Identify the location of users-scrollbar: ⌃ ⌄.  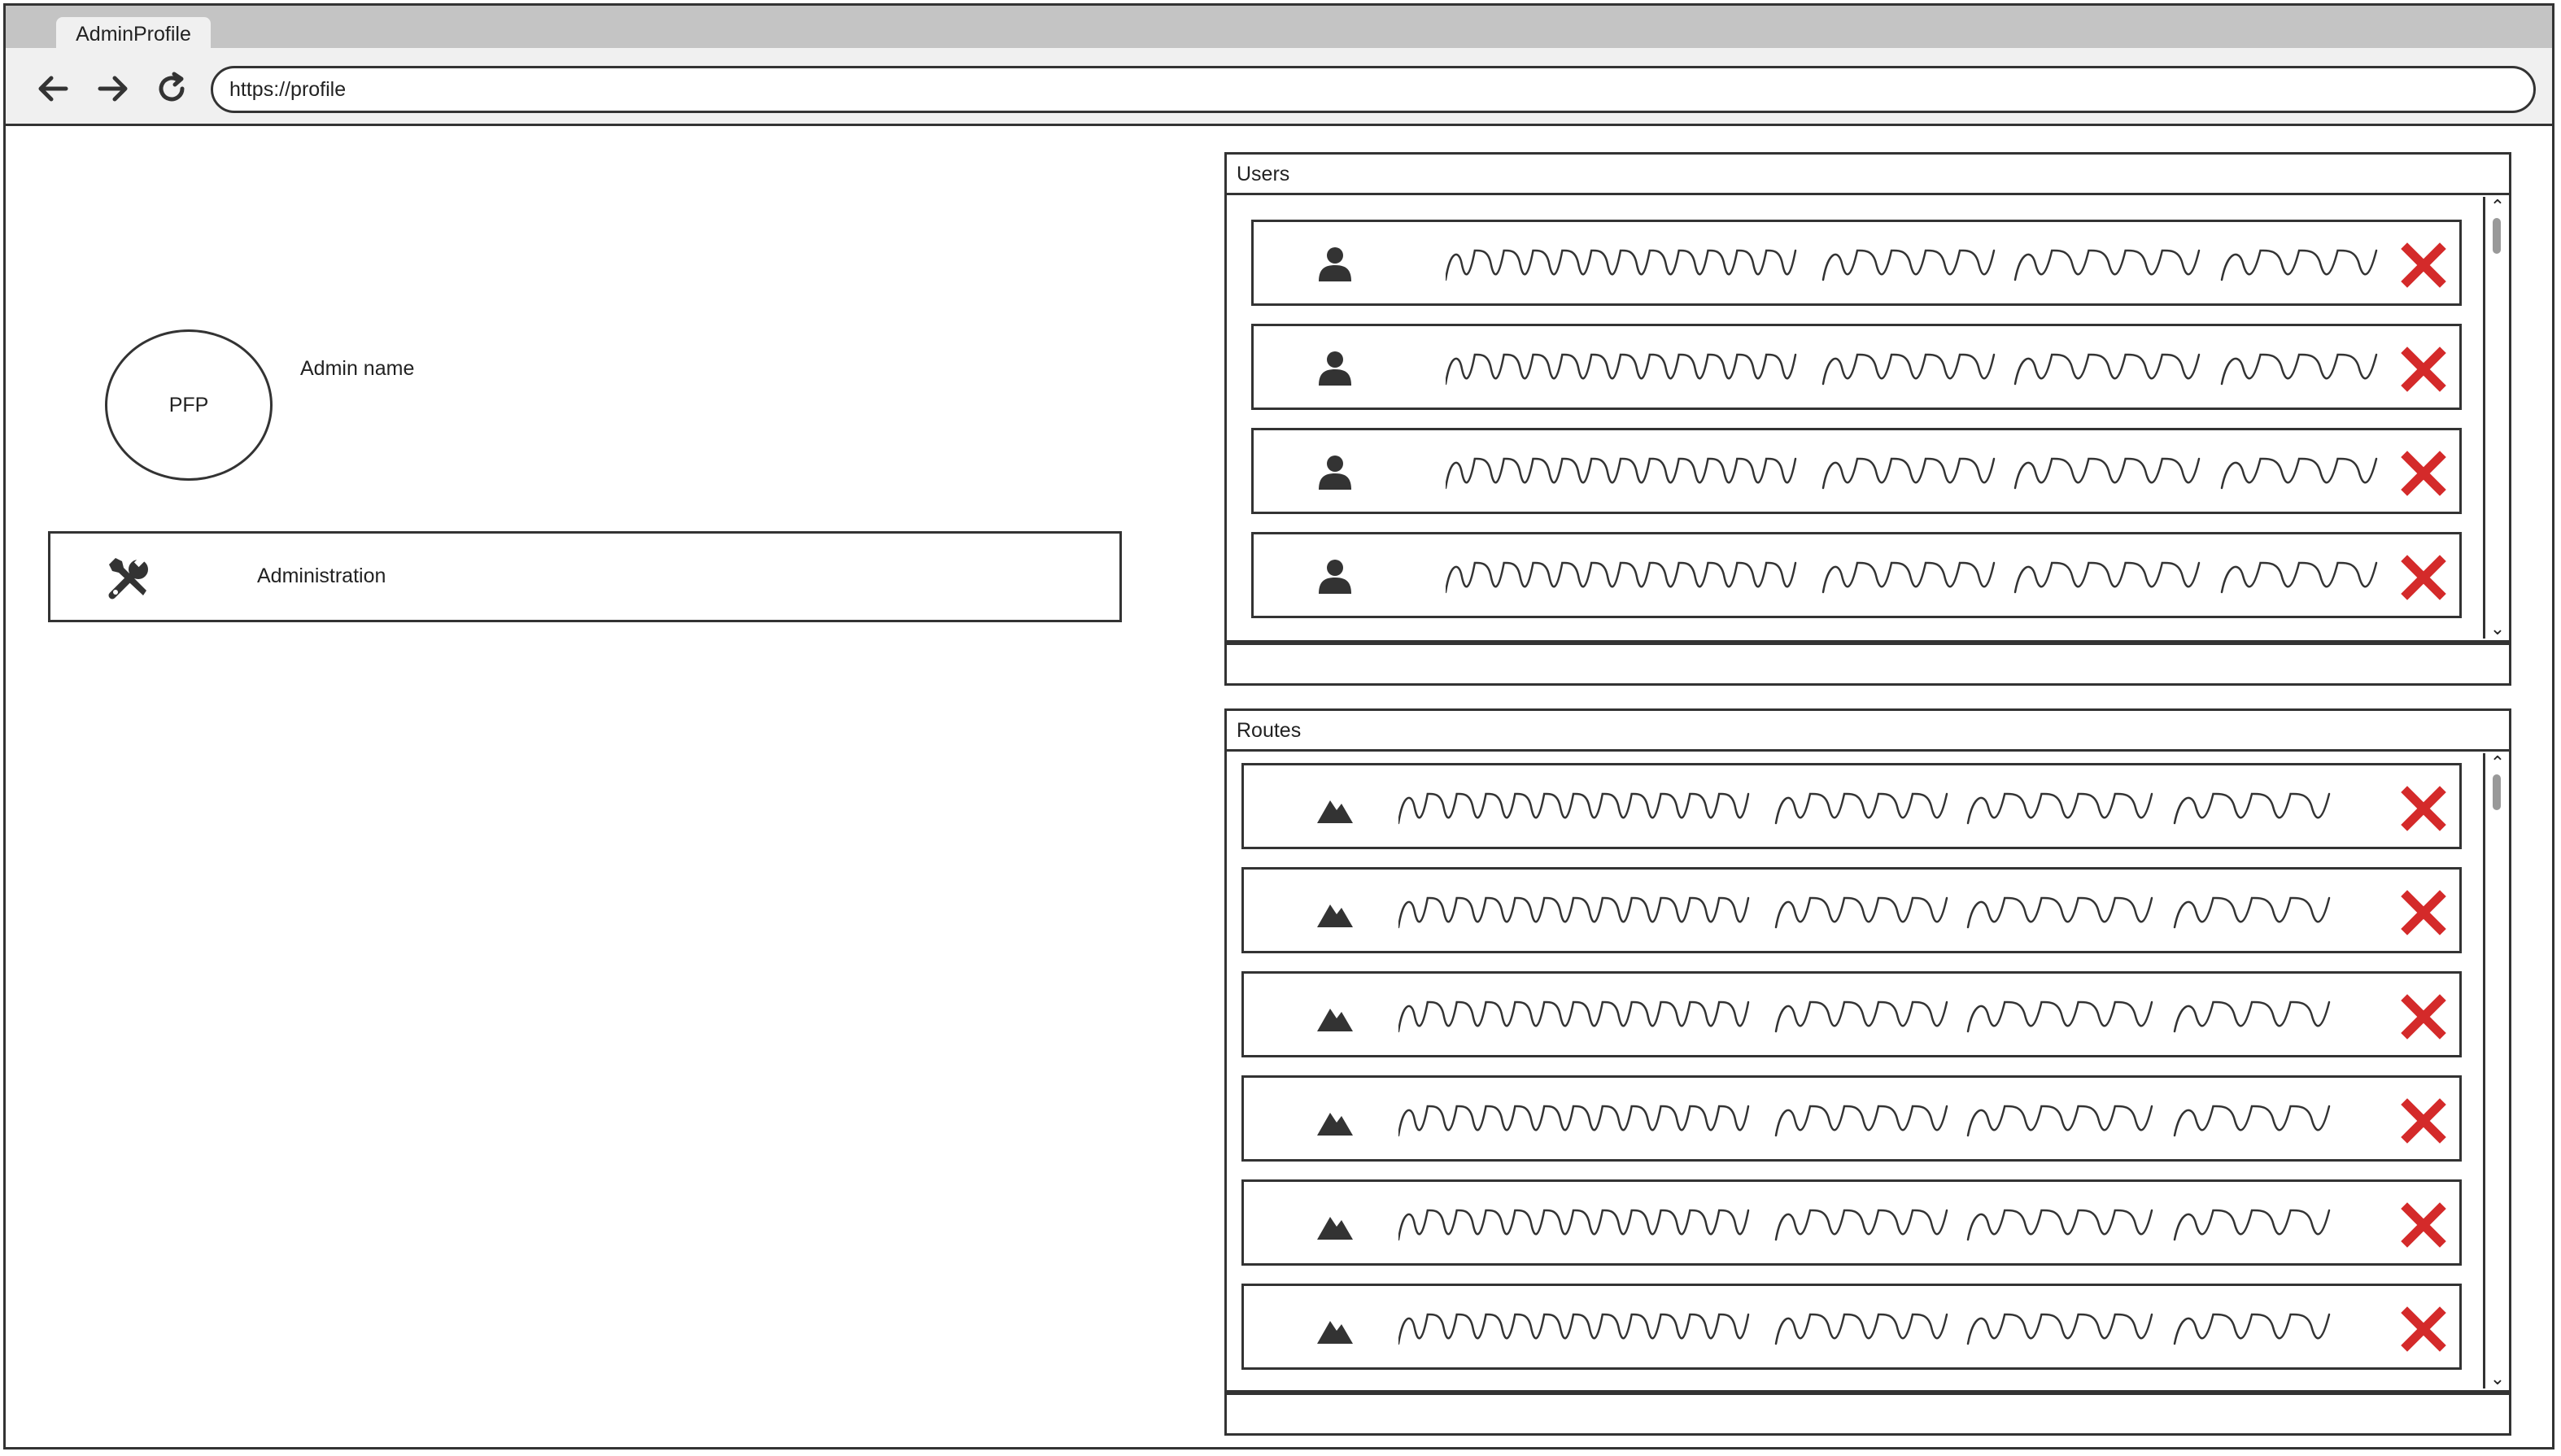
(2495, 418).